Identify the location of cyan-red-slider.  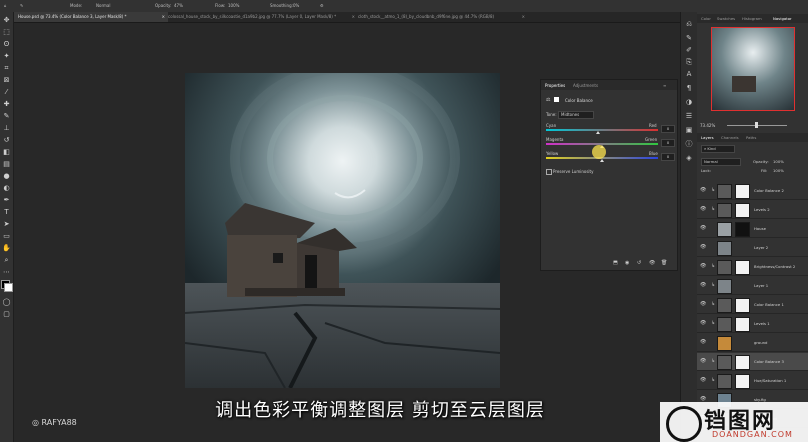
(602, 130).